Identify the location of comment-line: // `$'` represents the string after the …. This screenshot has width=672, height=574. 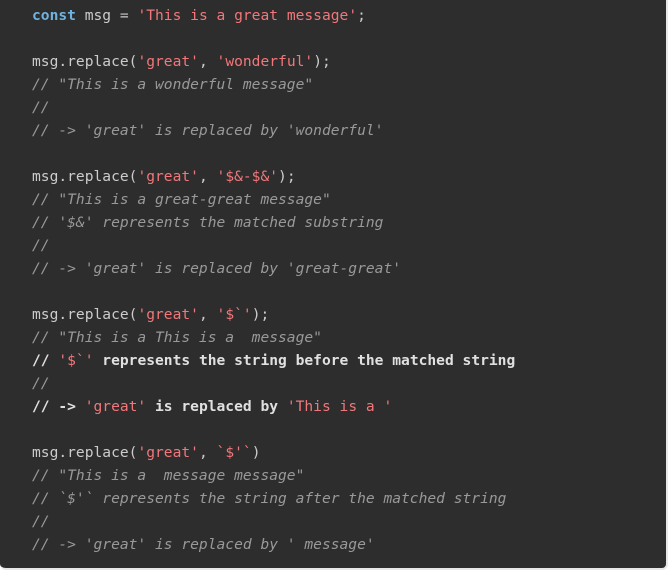
(269, 498).